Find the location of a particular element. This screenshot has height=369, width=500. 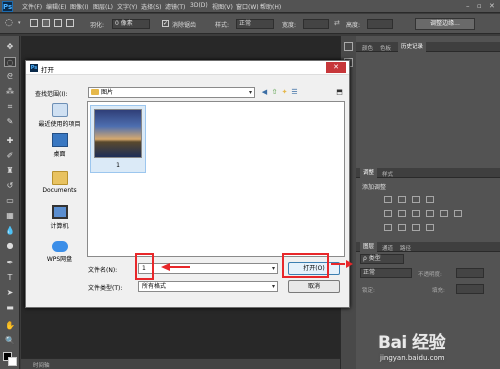

fill-label: 填充: is located at coordinates (438, 291).